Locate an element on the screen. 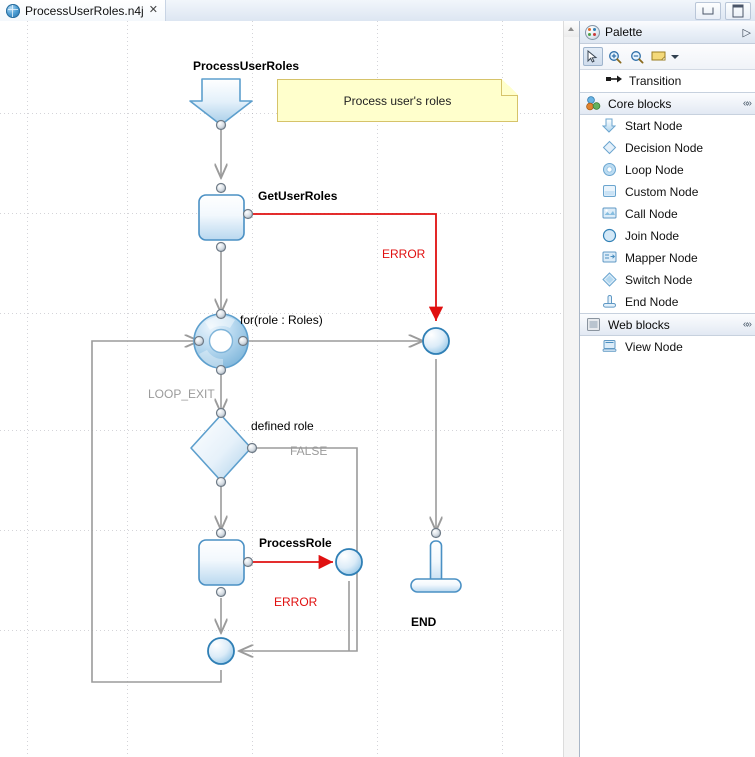 This screenshot has width=755, height=757. node-label-processrole: ProcessRole is located at coordinates (295, 543).